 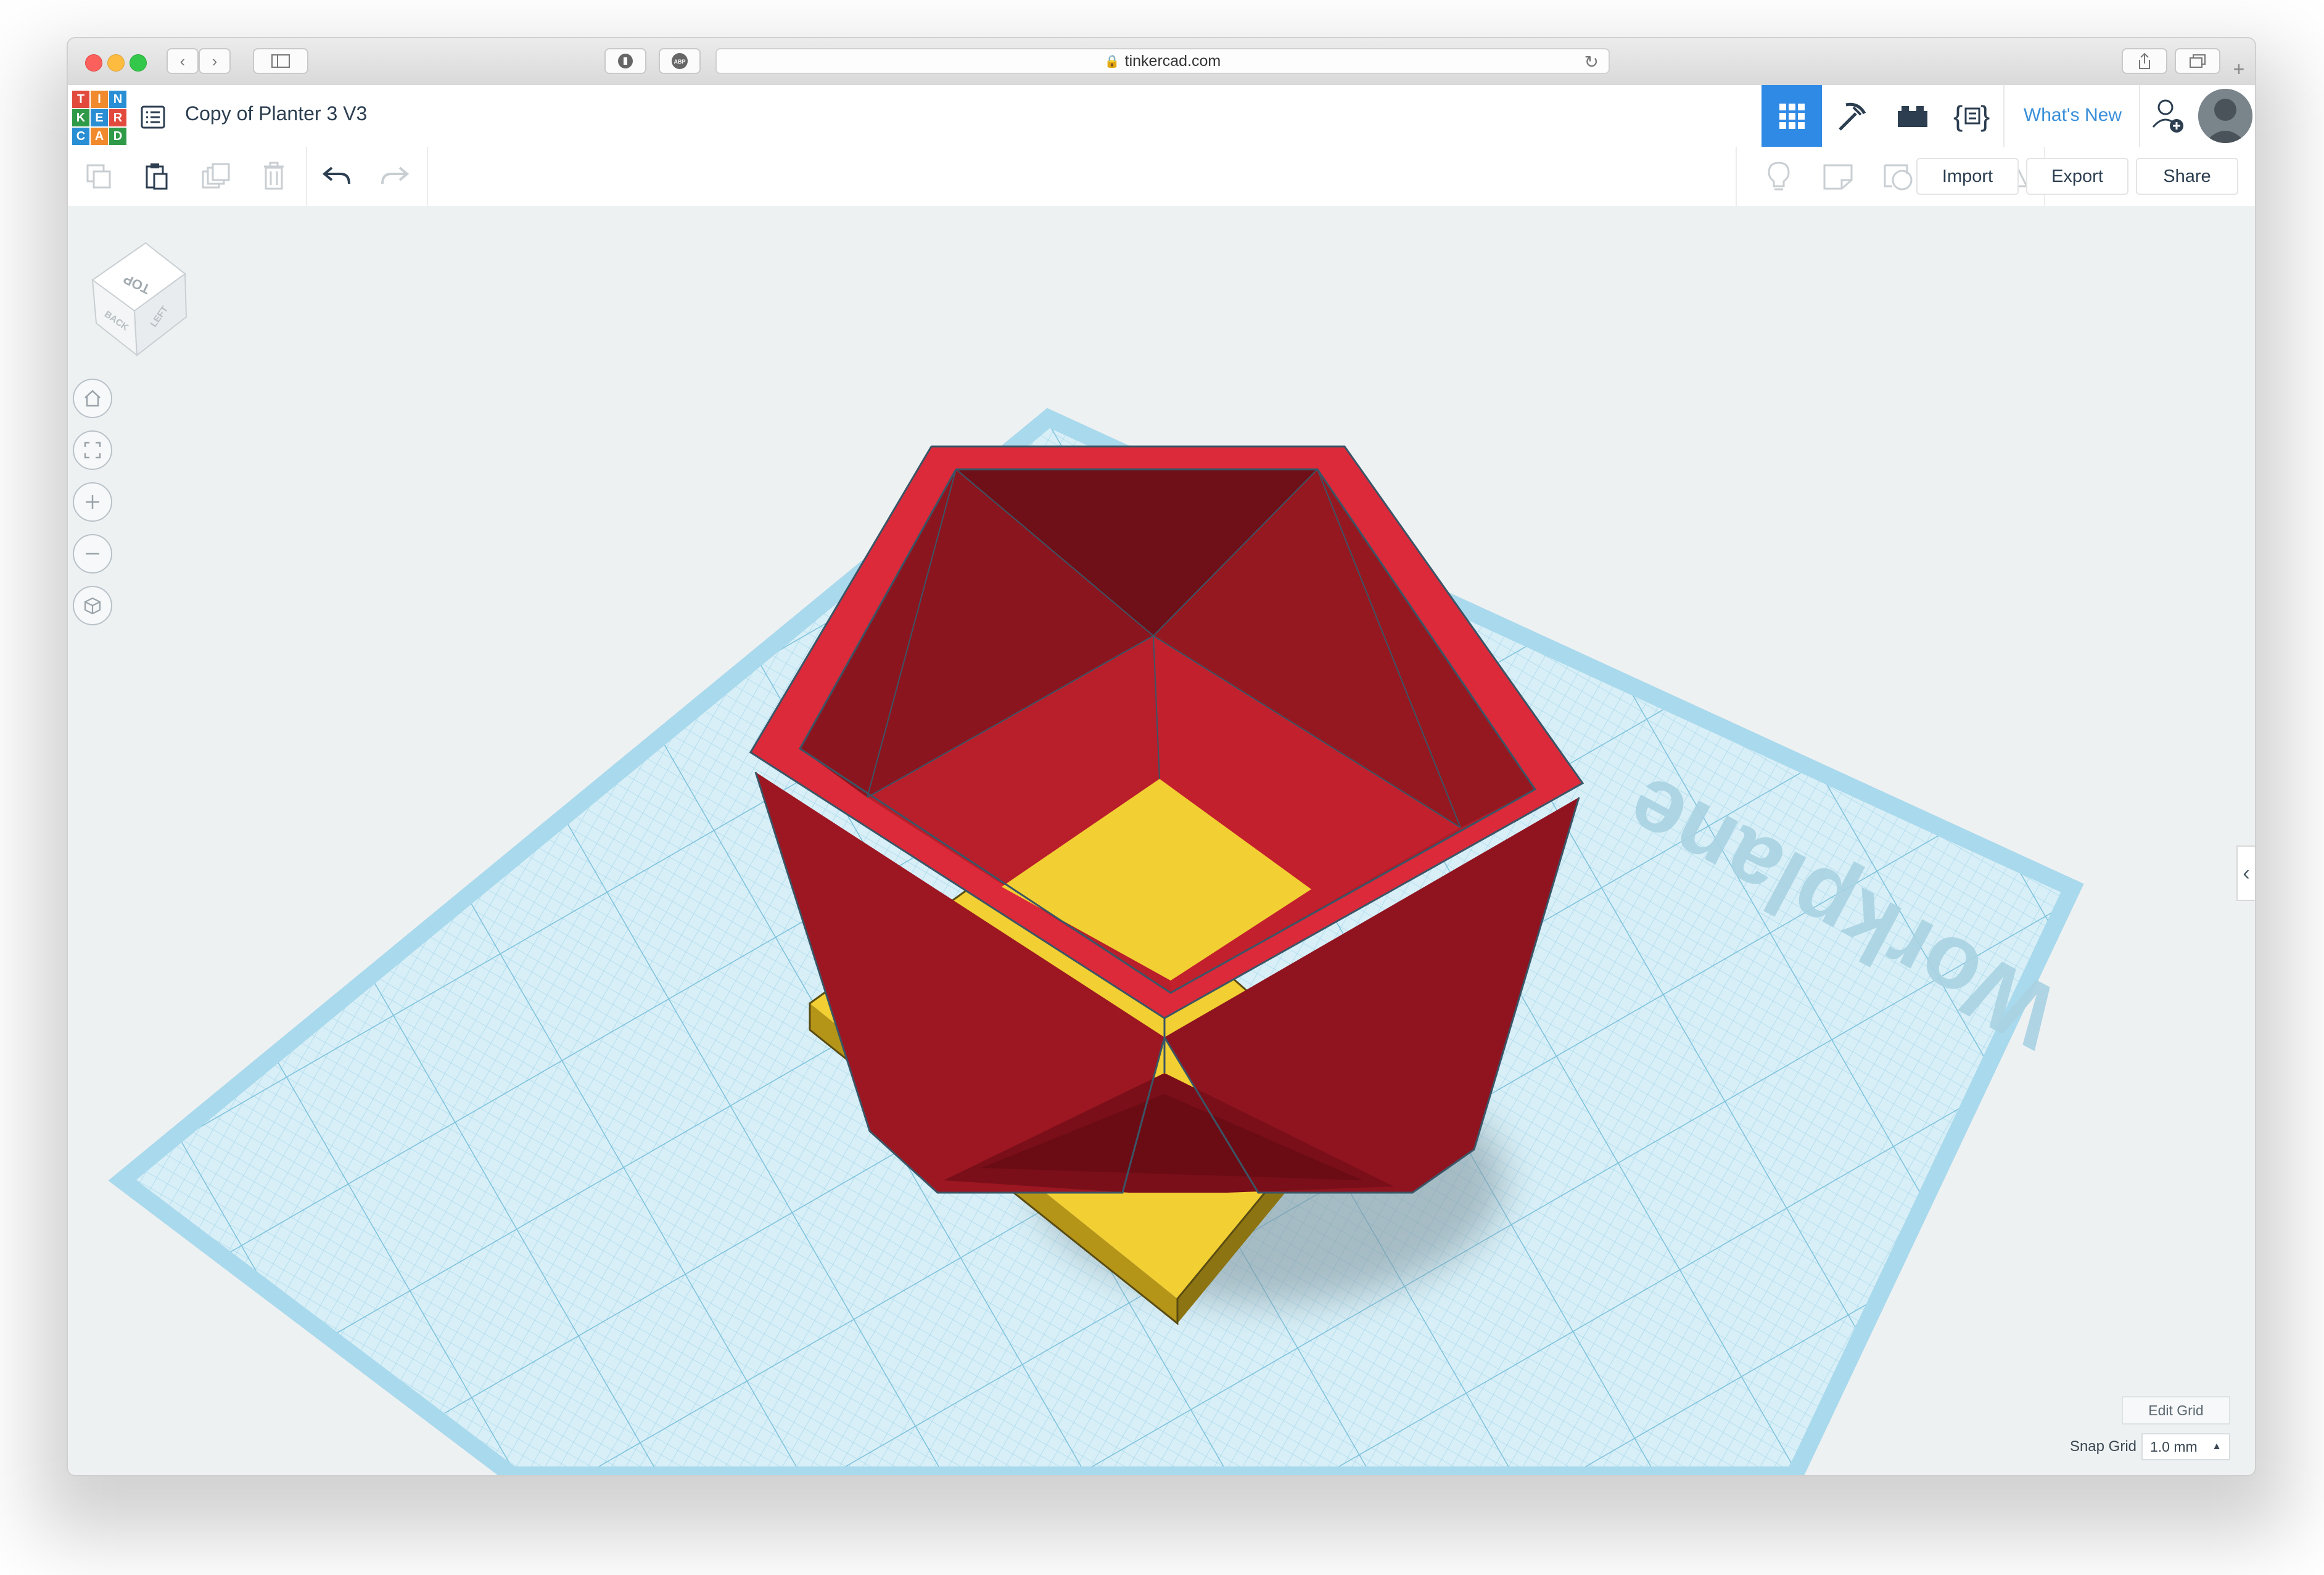 I want to click on chevron-up-icon: ▲, so click(x=2217, y=1446).